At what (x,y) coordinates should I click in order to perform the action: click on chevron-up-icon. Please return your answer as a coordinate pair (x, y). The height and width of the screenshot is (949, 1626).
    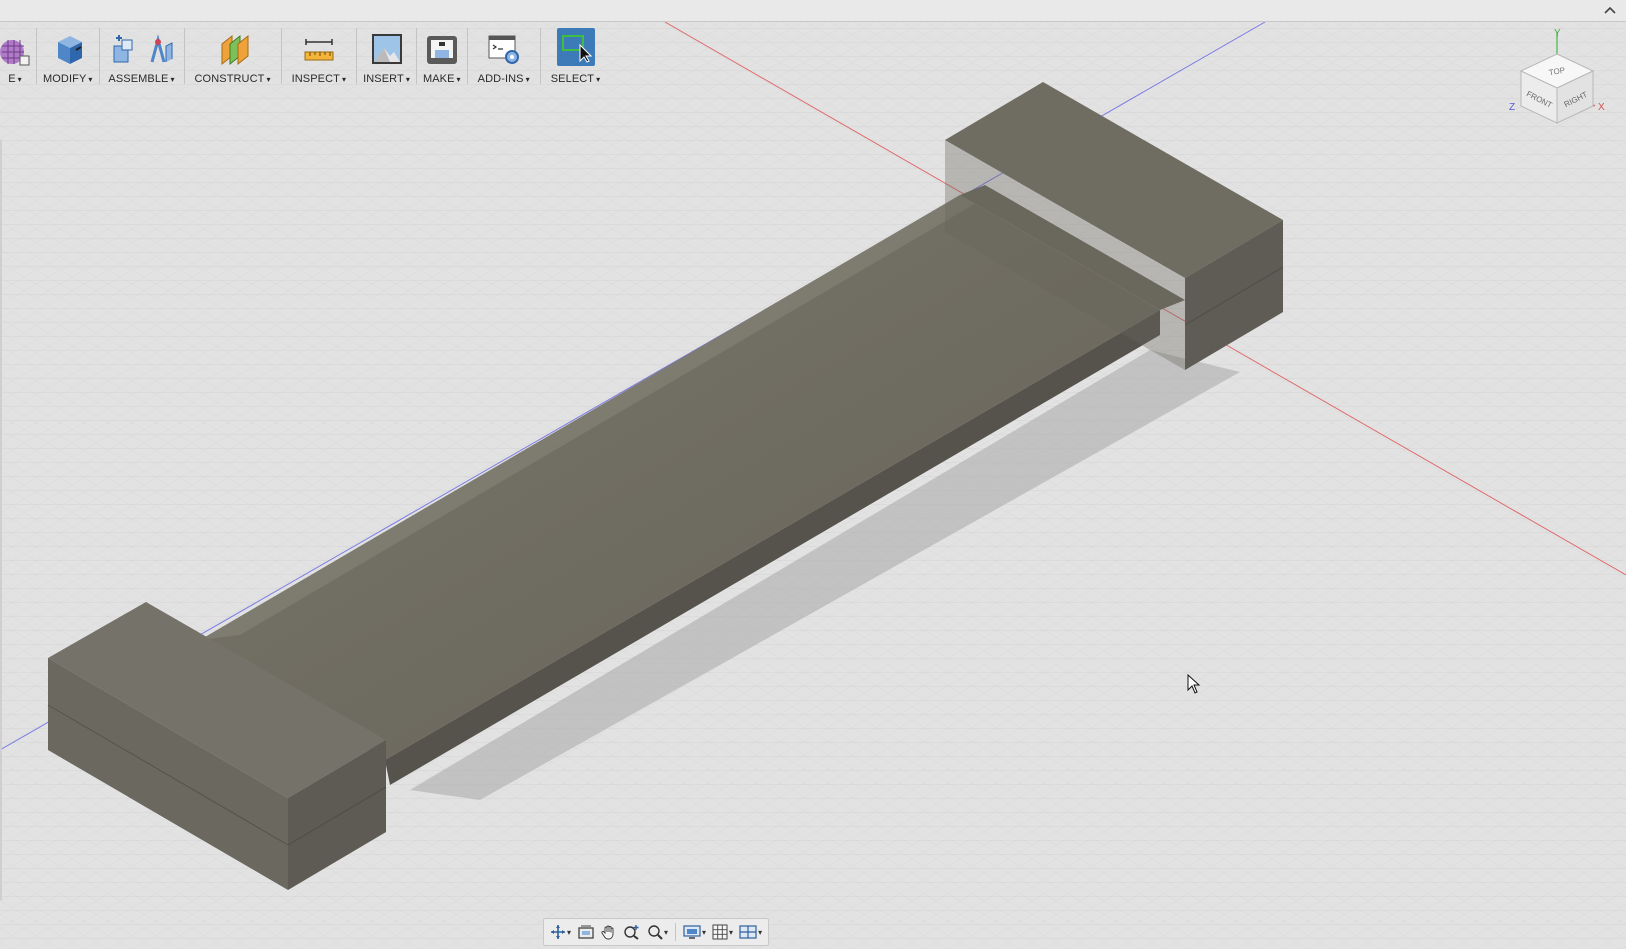
    Looking at the image, I should click on (1610, 10).